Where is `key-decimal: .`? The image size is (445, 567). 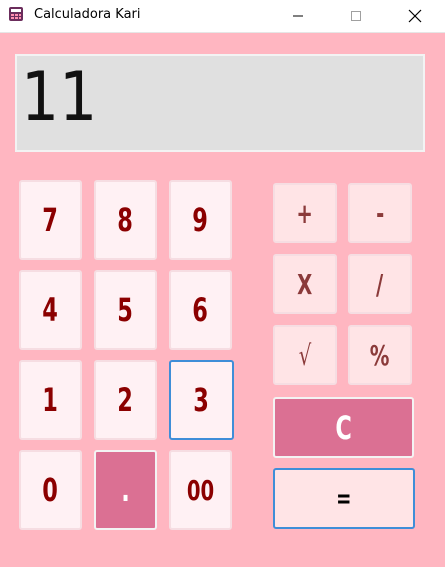 key-decimal: . is located at coordinates (125, 490).